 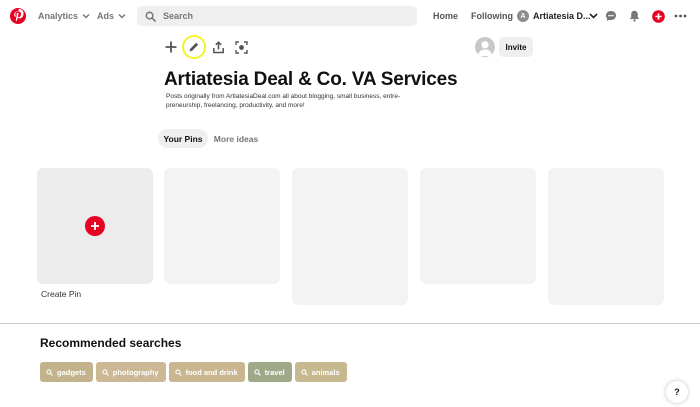 I want to click on nav-ads-label: Ads, so click(x=106, y=16).